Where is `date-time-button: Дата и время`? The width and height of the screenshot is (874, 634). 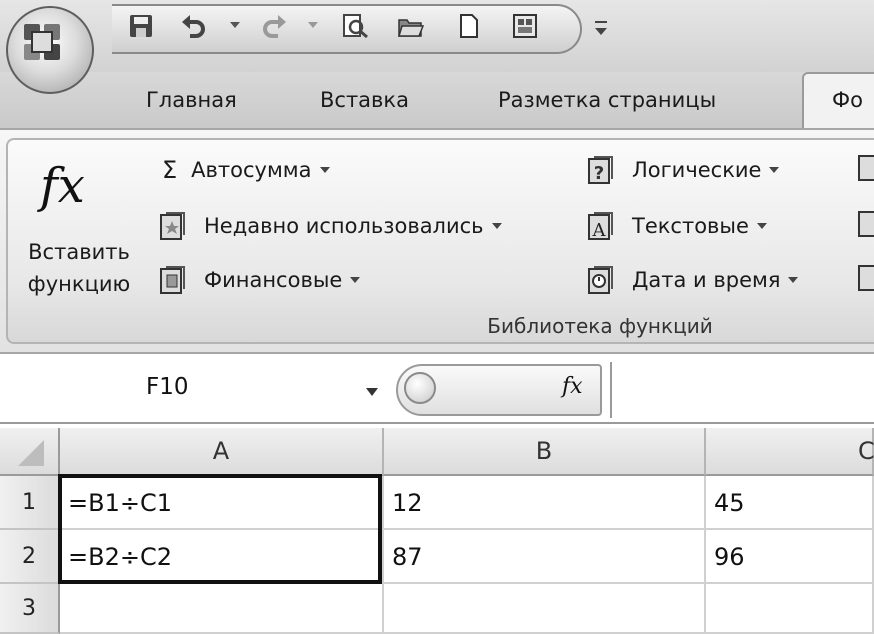 date-time-button: Дата и время is located at coordinates (692, 279).